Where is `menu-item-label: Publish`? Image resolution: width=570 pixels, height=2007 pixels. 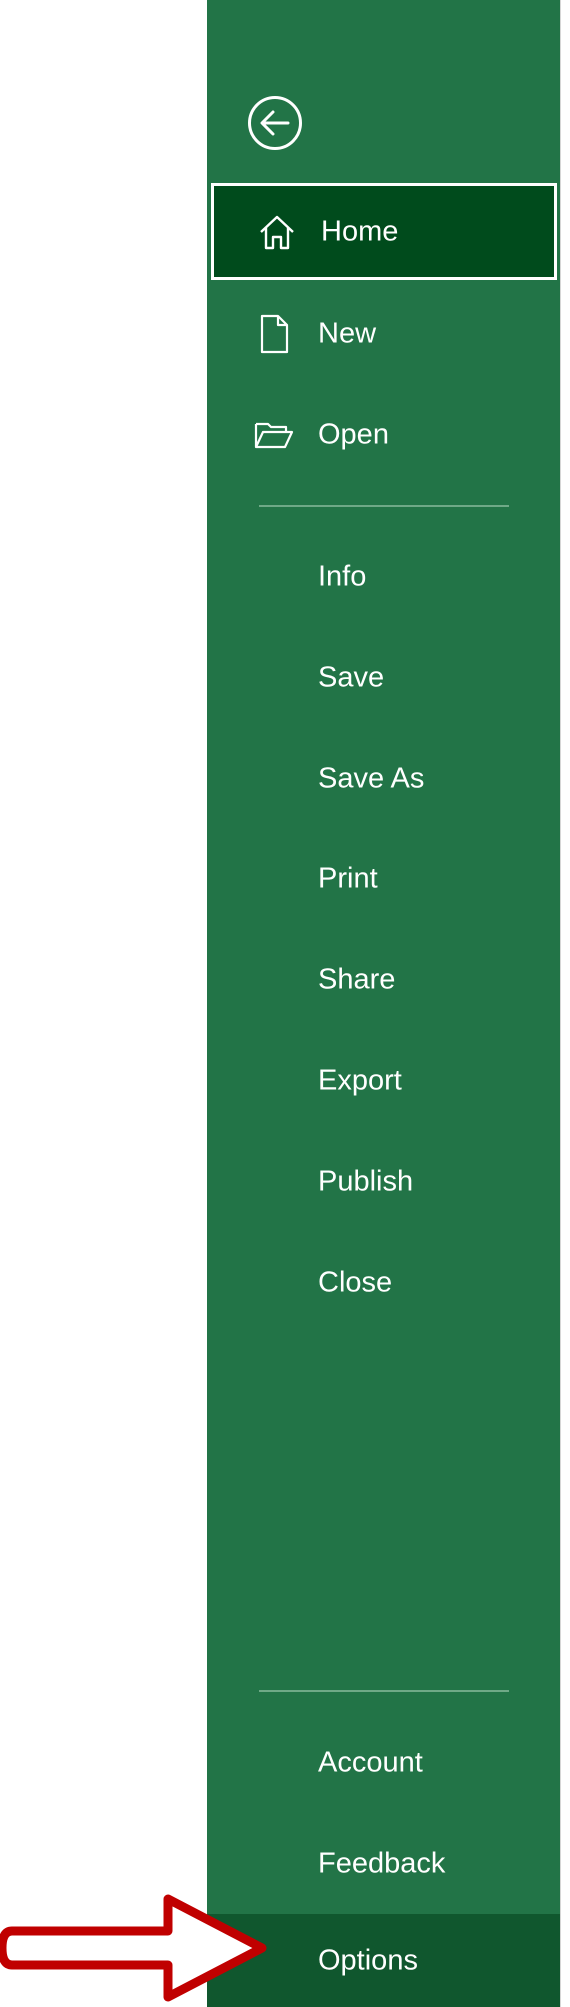 menu-item-label: Publish is located at coordinates (366, 1181).